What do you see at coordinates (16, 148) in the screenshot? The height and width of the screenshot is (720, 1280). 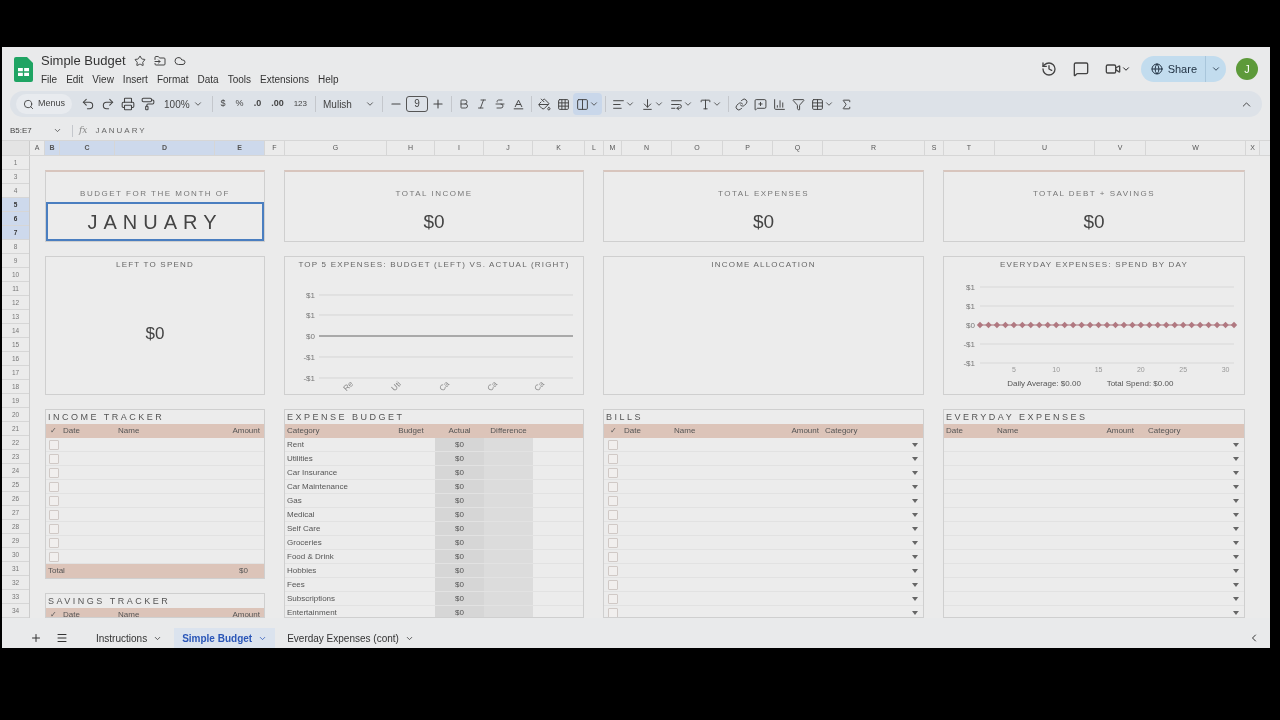 I see `corner-header-cell` at bounding box center [16, 148].